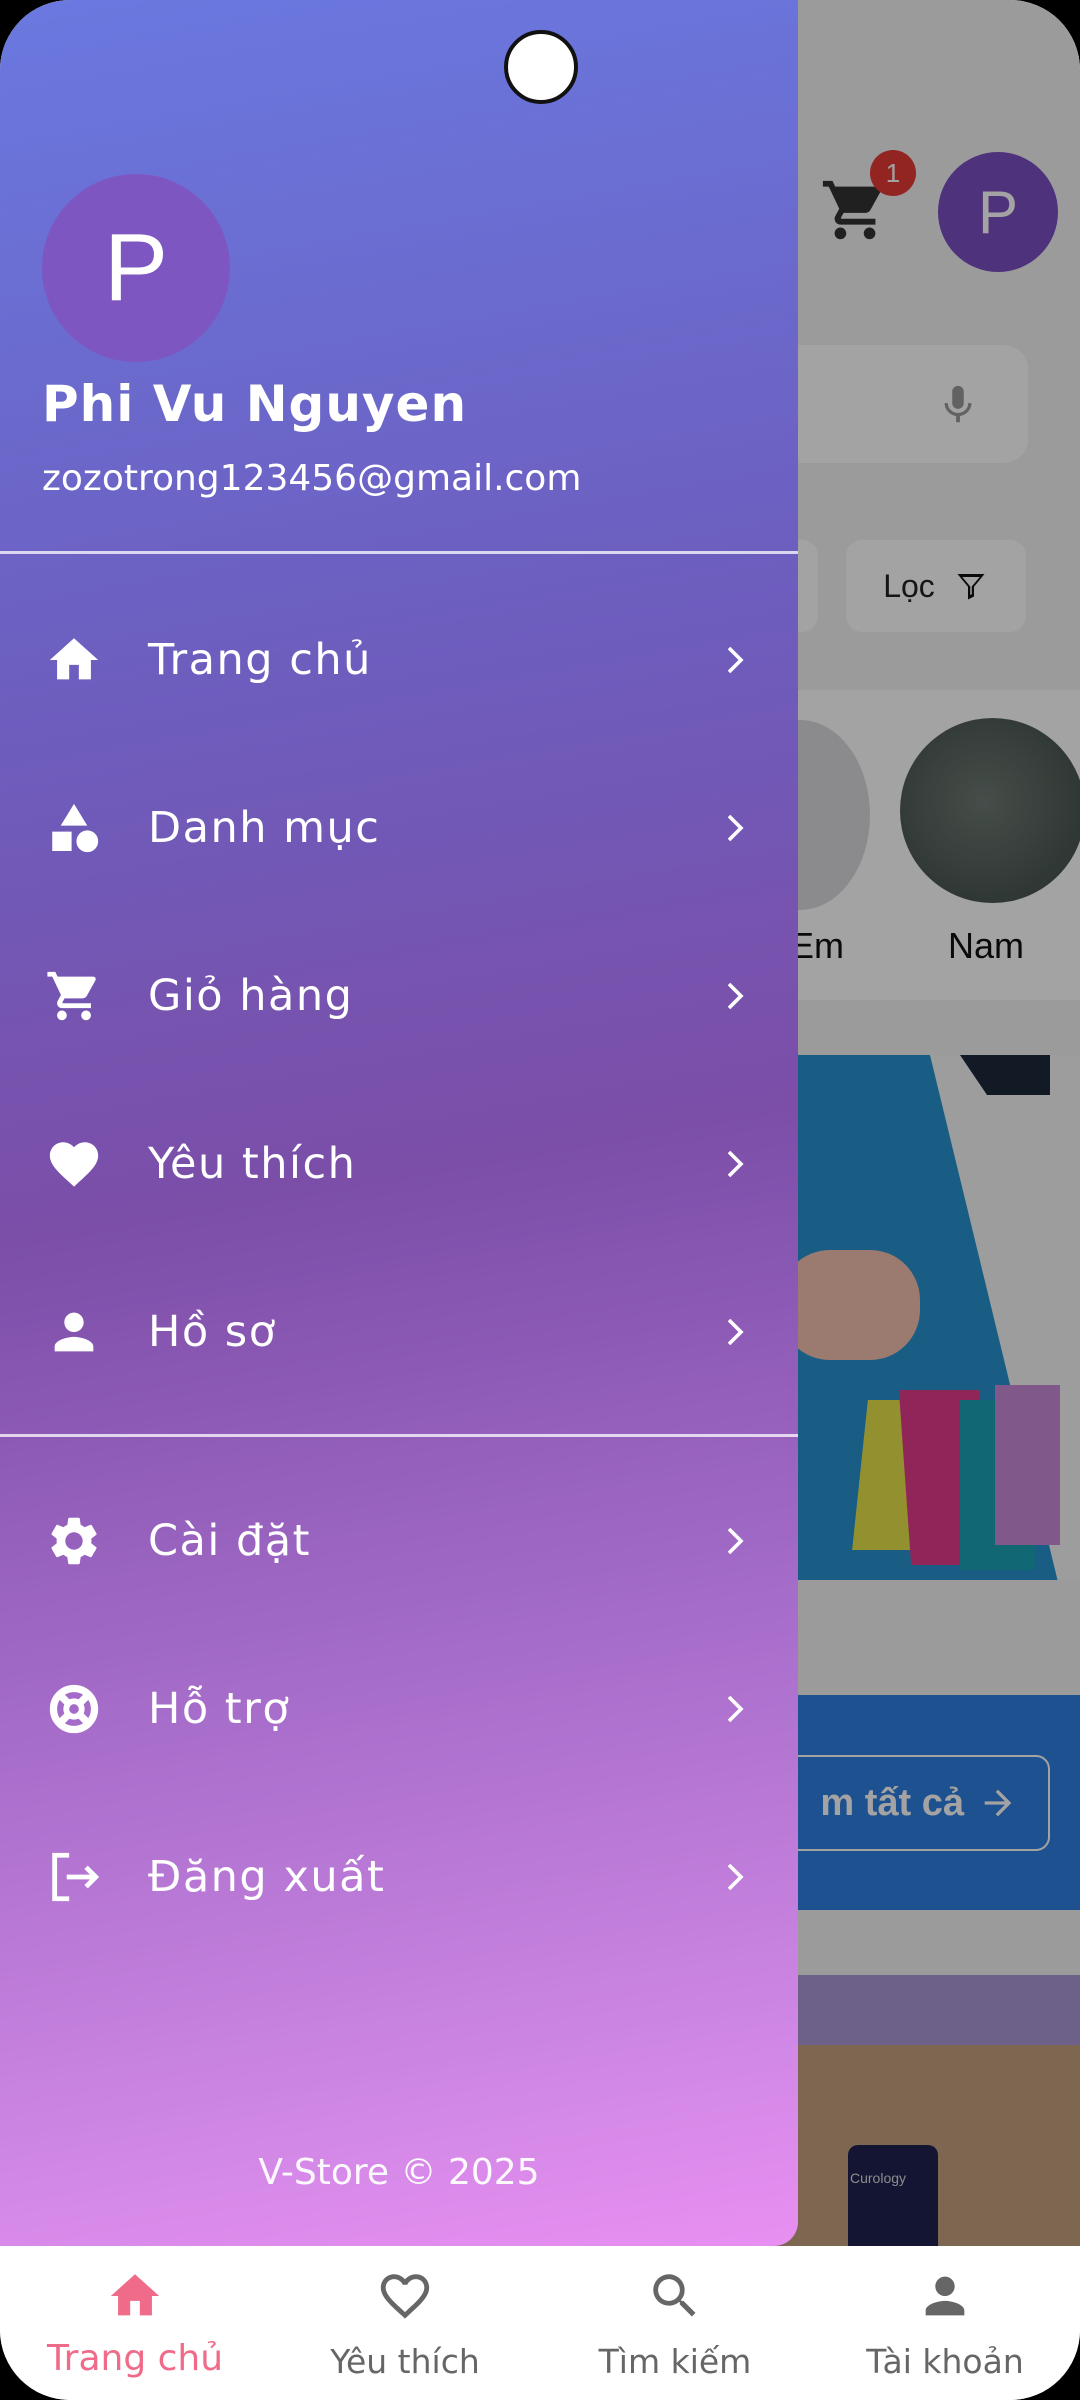  Describe the element at coordinates (136, 268) in the screenshot. I see `drawer-avatar: P` at that location.